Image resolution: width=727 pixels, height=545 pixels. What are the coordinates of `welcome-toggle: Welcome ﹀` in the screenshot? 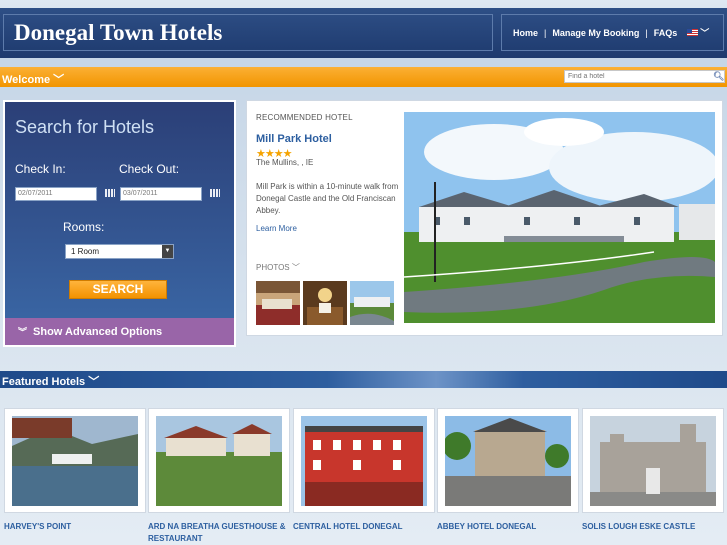 It's located at (33, 79).